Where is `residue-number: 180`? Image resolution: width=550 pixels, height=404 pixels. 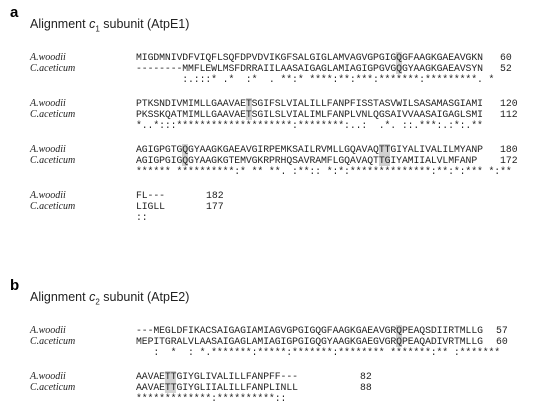
residue-number: 180 is located at coordinates (509, 149).